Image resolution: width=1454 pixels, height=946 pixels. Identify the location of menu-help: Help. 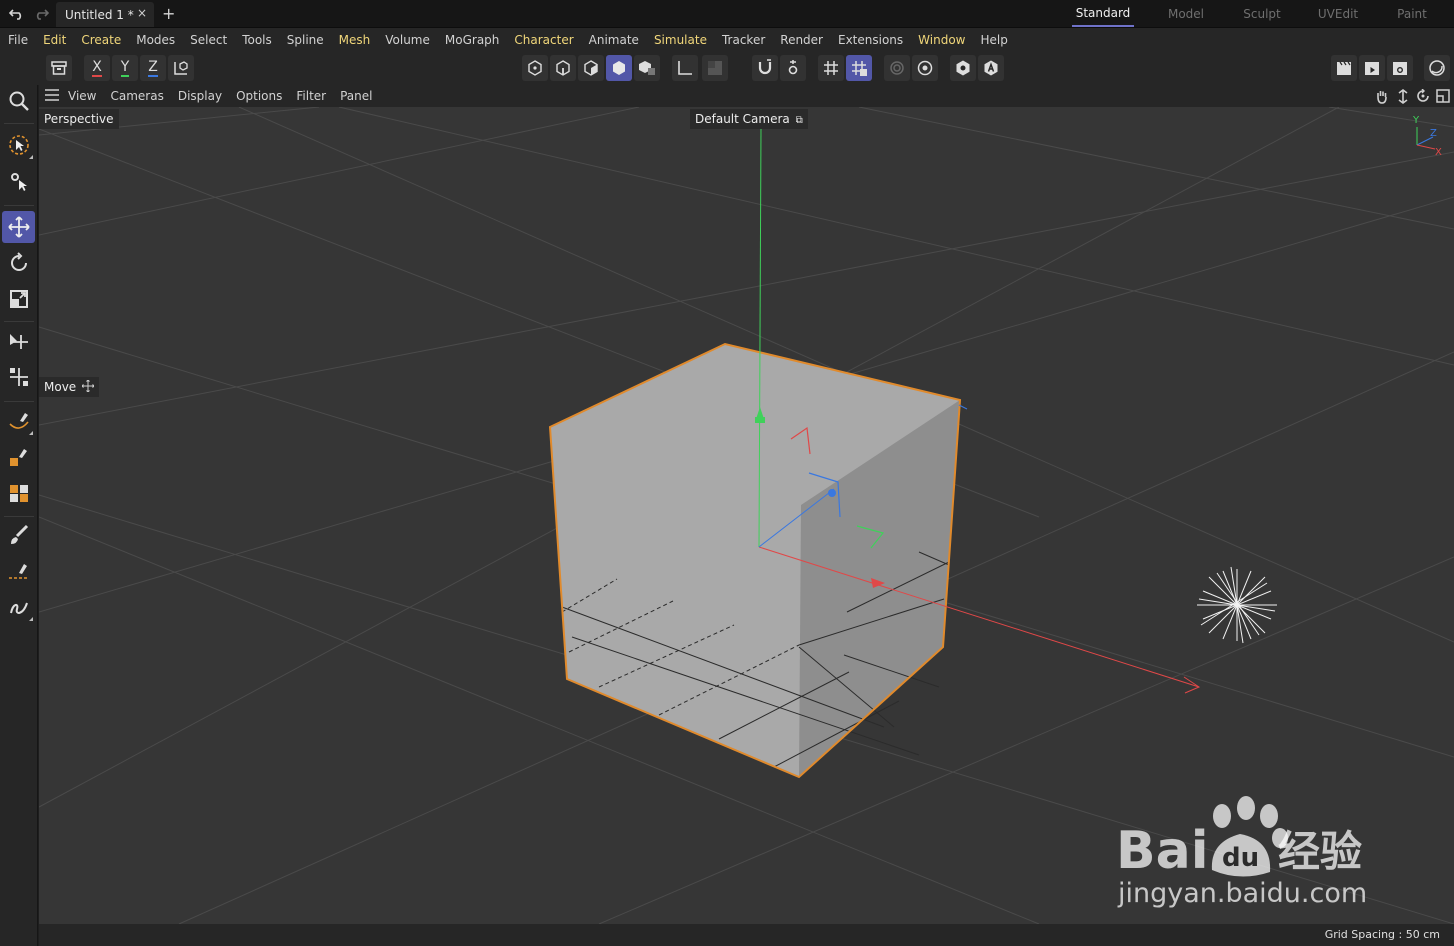
(994, 40).